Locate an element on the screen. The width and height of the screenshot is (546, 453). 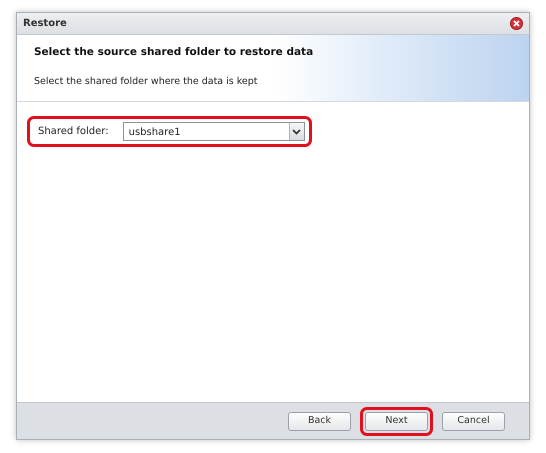
dialog-button: Next is located at coordinates (396, 421).